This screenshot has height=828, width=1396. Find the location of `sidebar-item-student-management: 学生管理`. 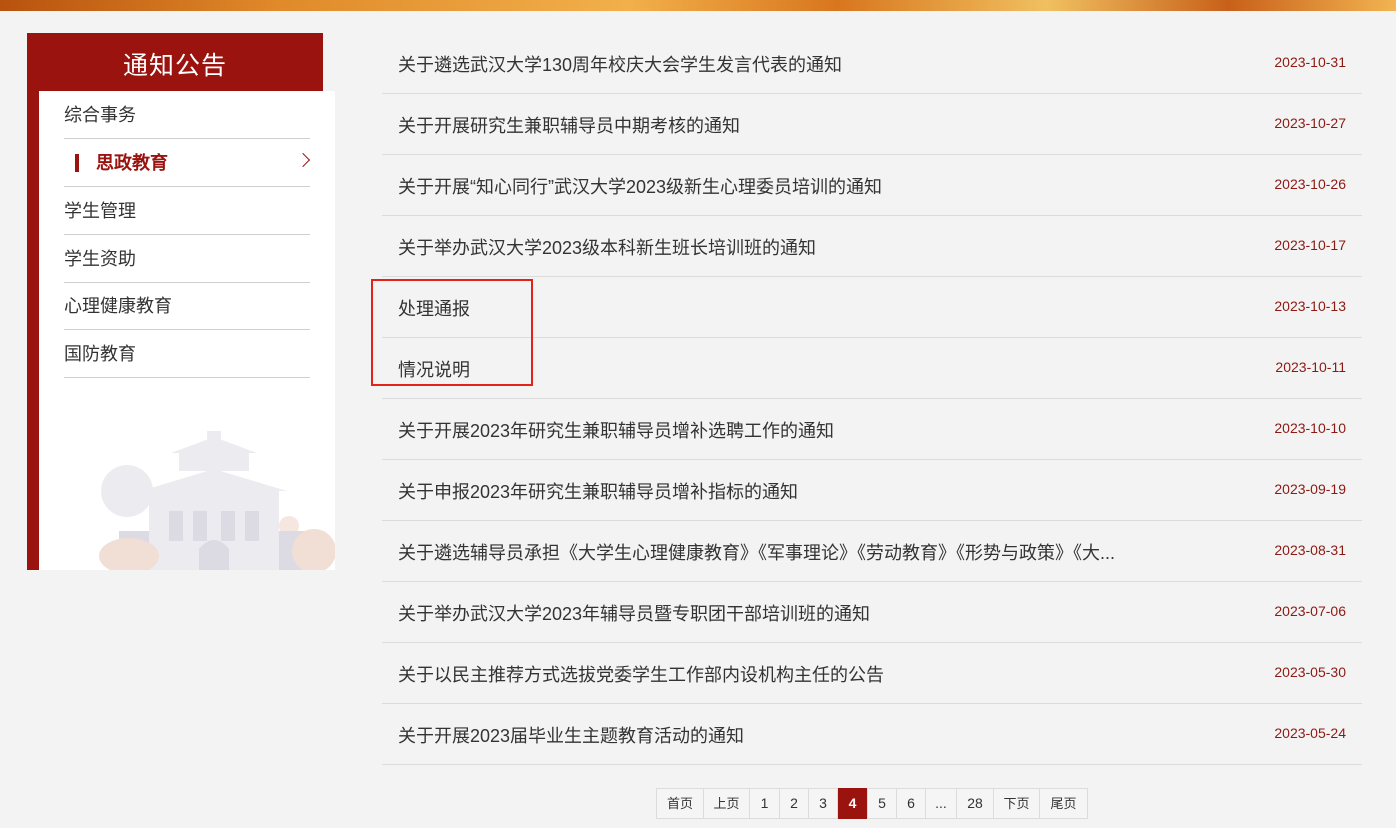

sidebar-item-student-management: 学生管理 is located at coordinates (187, 211).